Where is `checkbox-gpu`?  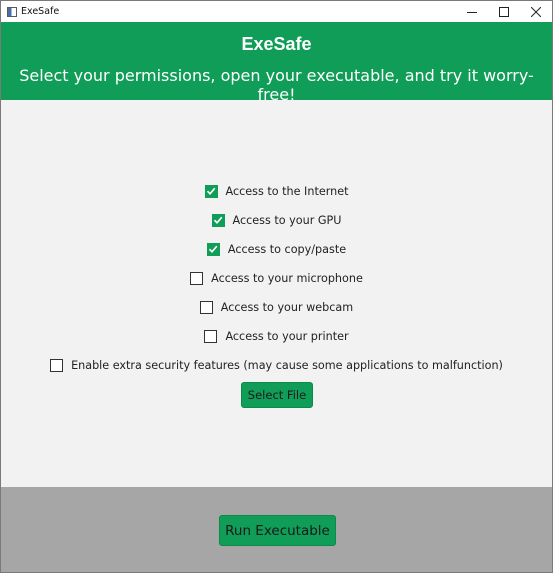
checkbox-gpu is located at coordinates (218, 220).